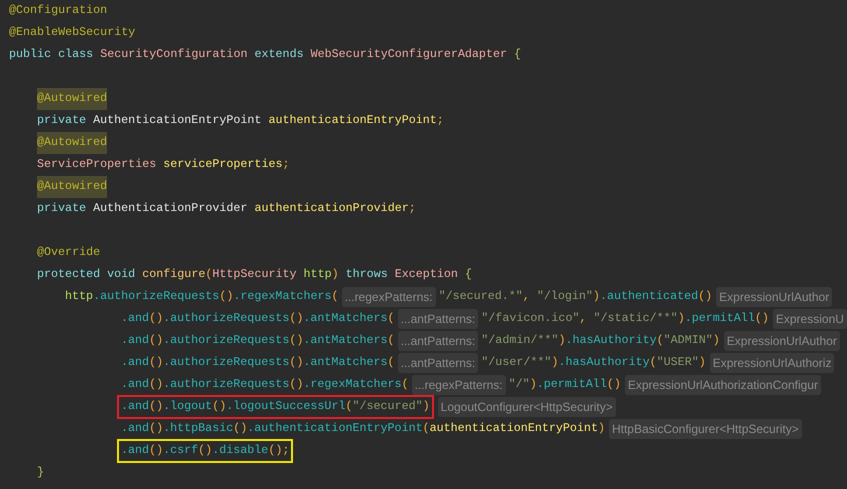  I want to click on parameter-hint: ...regexPatterns:, so click(459, 385).